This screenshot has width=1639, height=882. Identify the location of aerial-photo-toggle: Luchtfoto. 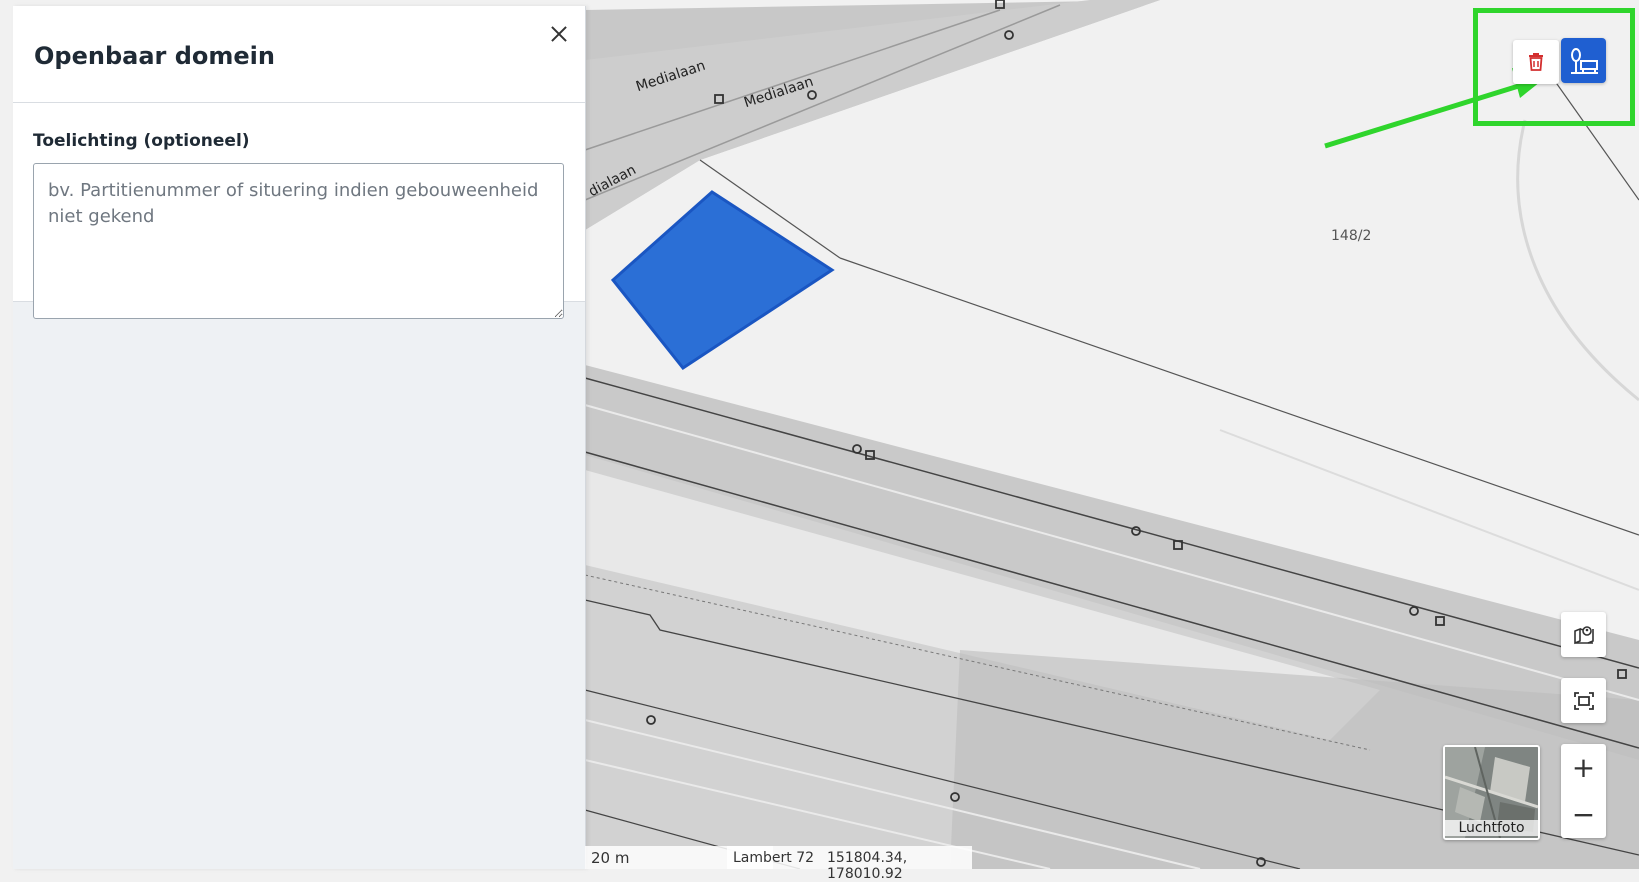
(1491, 792).